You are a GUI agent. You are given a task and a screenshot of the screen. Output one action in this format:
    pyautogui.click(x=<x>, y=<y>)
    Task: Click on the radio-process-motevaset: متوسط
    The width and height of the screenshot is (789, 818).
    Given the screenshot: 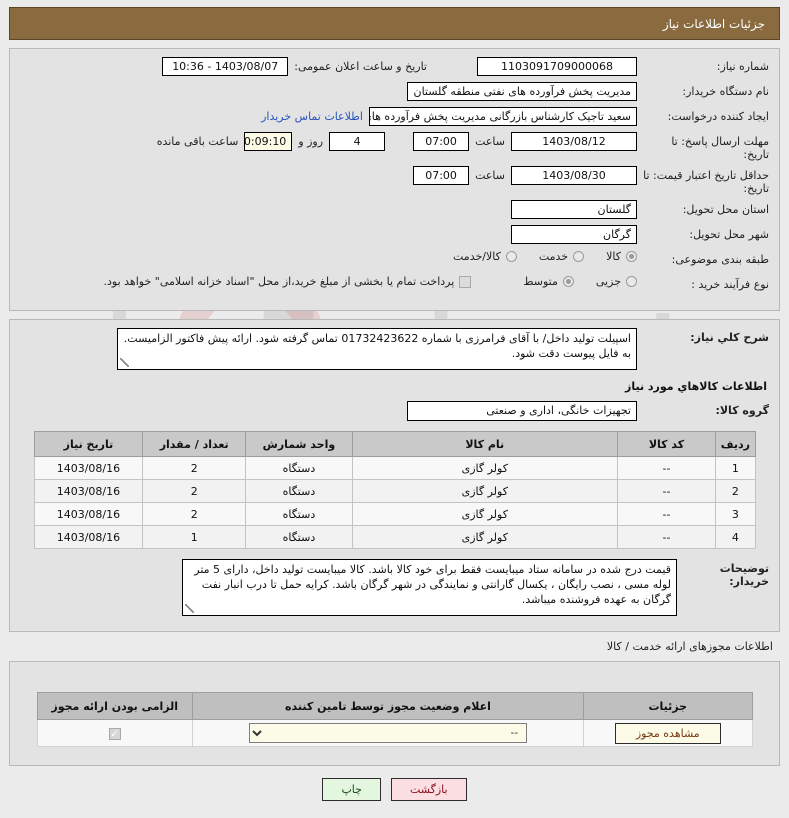 What is the action you would take?
    pyautogui.click(x=548, y=281)
    